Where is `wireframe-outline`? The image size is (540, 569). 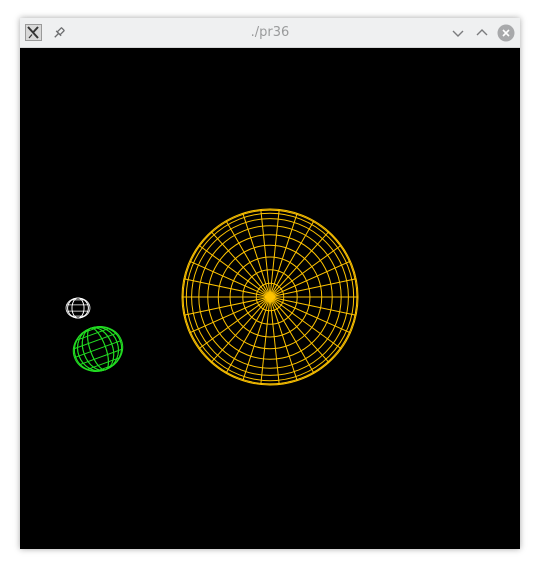
wireframe-outline is located at coordinates (78, 308).